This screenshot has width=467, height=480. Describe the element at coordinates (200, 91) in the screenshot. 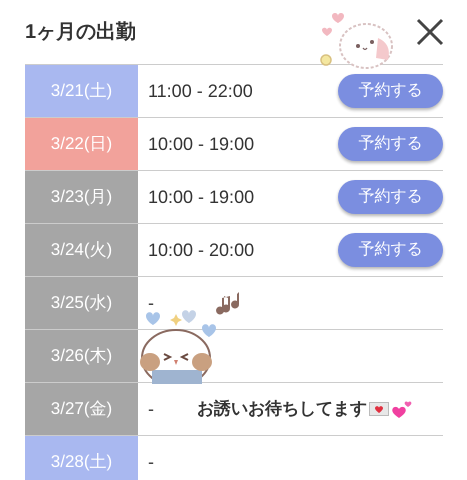

I see `shift-time: 11:00 - 22:00` at that location.